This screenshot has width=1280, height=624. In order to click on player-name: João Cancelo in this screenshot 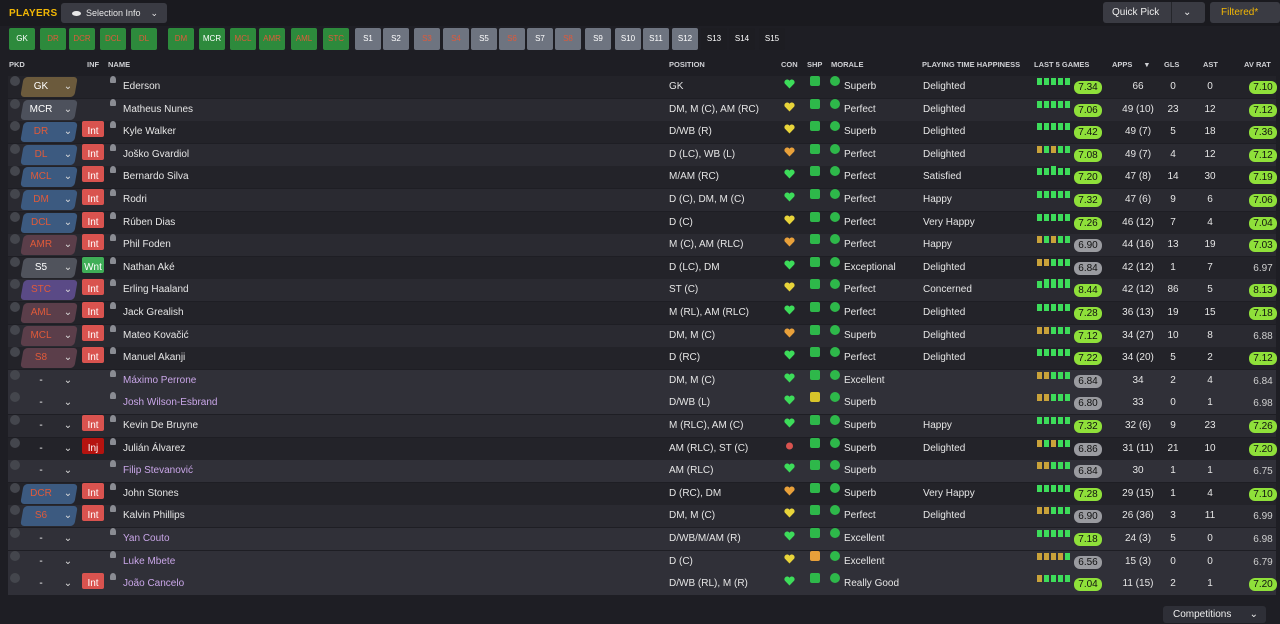, I will do `click(153, 584)`.